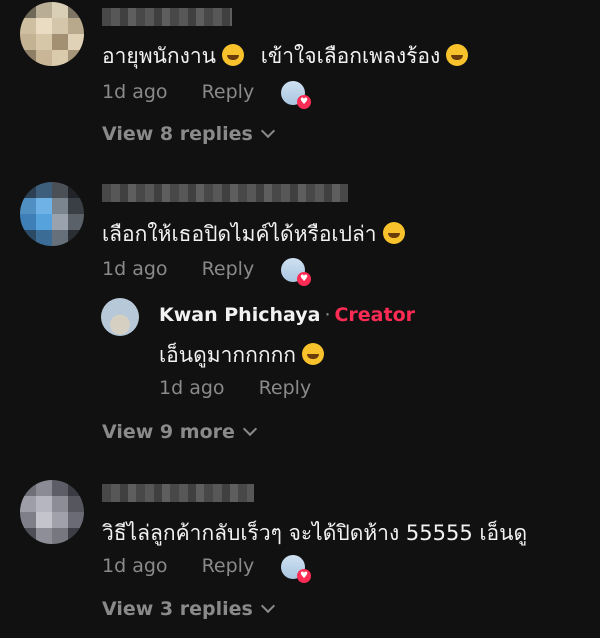 The image size is (600, 638). What do you see at coordinates (241, 355) in the screenshot?
I see `creator-reply-text: เอ็นดูมากกกกก` at bounding box center [241, 355].